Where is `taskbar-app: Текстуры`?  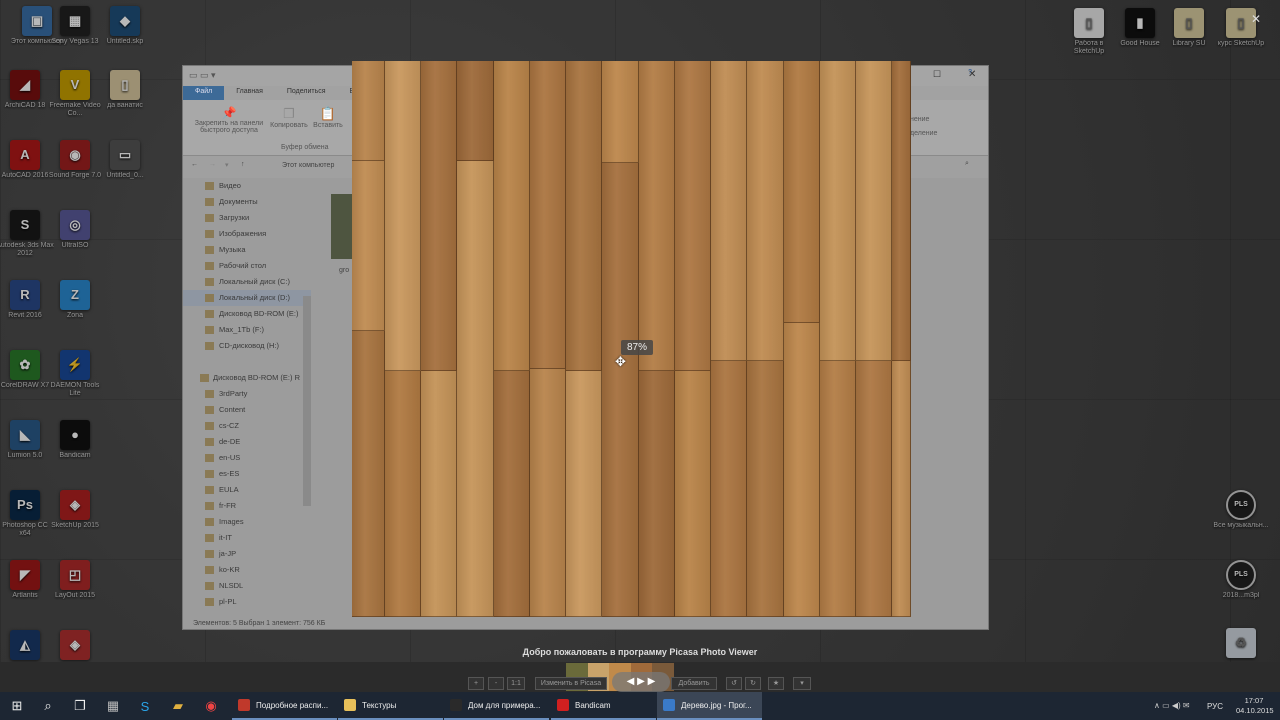
taskbar-app: Текстуры is located at coordinates (390, 706).